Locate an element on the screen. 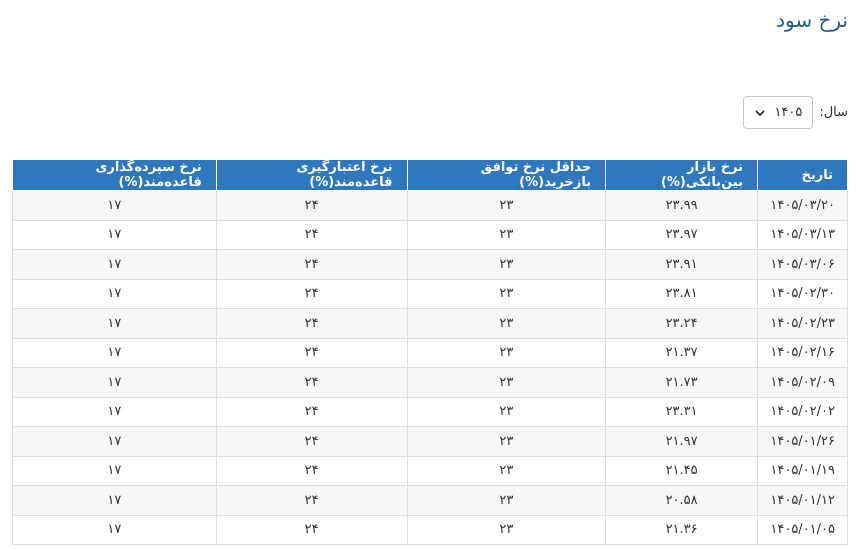 The height and width of the screenshot is (550, 856). year-select: ۱۴۰۵ is located at coordinates (778, 112).